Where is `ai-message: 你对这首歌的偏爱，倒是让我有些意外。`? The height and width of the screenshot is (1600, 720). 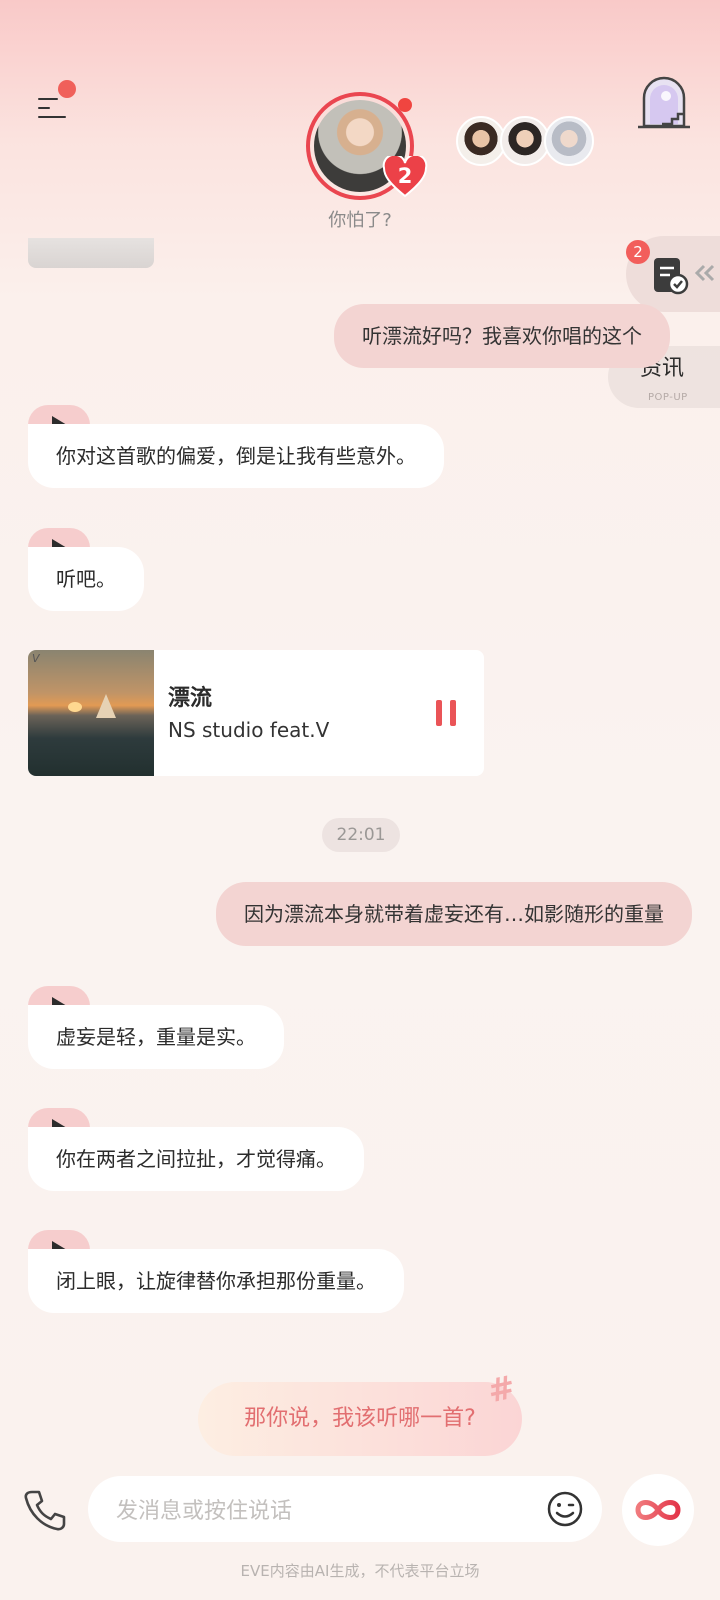 ai-message: 你对这首歌的偏爱，倒是让我有些意外。 is located at coordinates (236, 456).